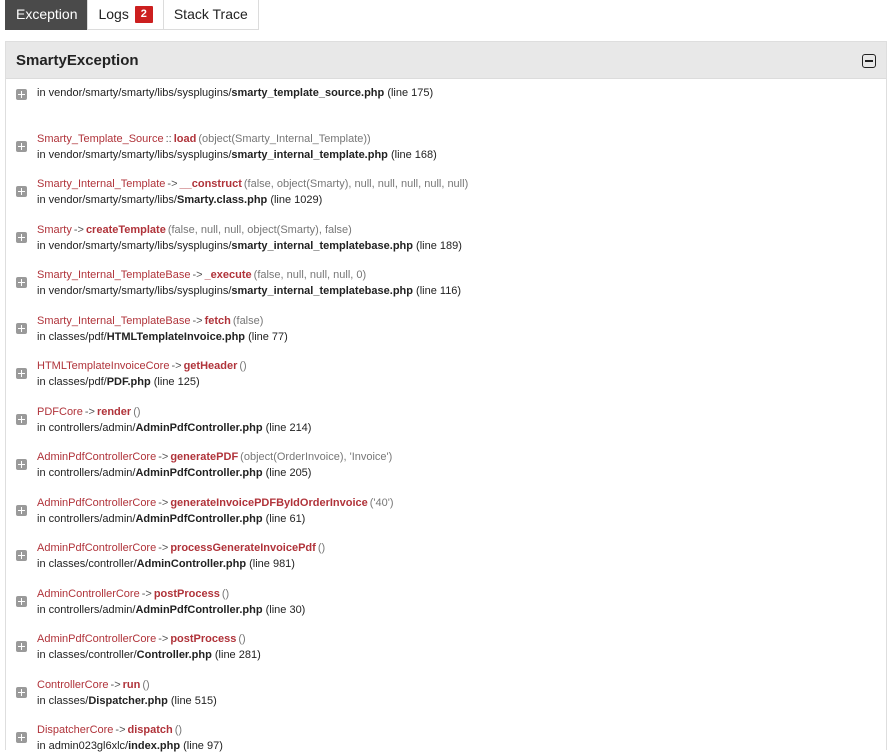  What do you see at coordinates (288, 427) in the screenshot?
I see `frame-line: (line 214)` at bounding box center [288, 427].